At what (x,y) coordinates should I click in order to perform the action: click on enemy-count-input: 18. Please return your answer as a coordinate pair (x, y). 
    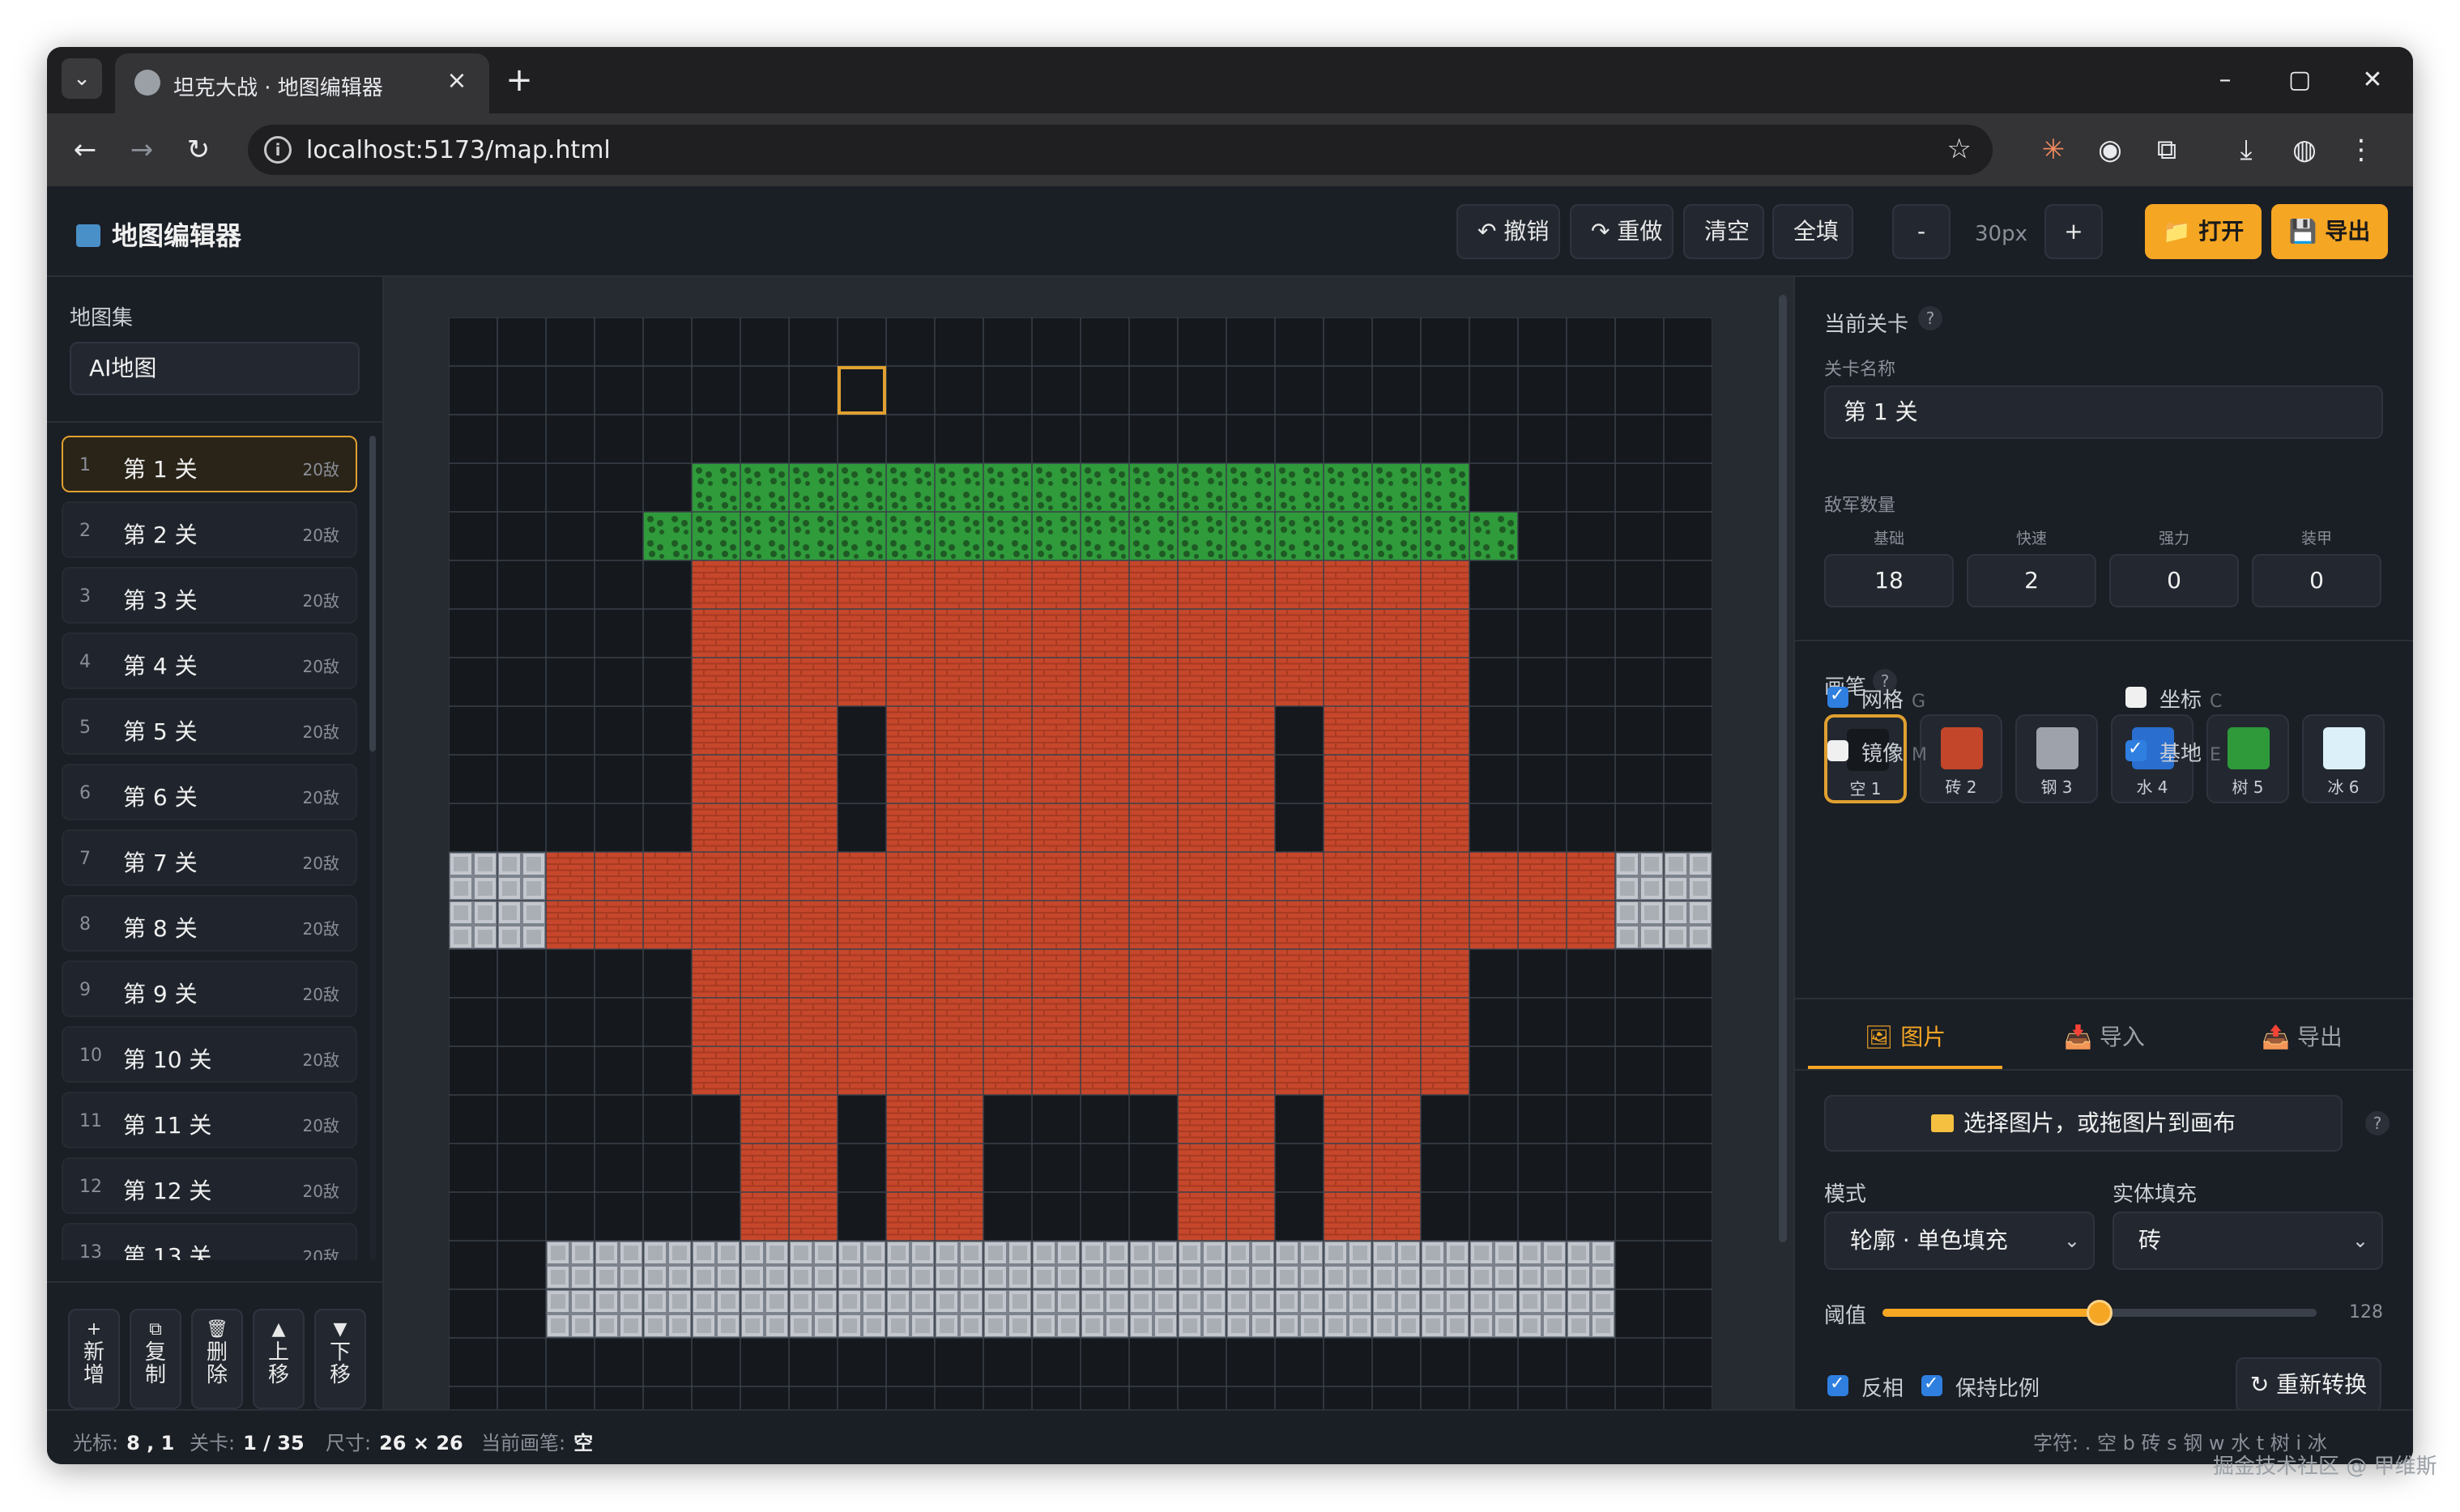
    Looking at the image, I should click on (1889, 580).